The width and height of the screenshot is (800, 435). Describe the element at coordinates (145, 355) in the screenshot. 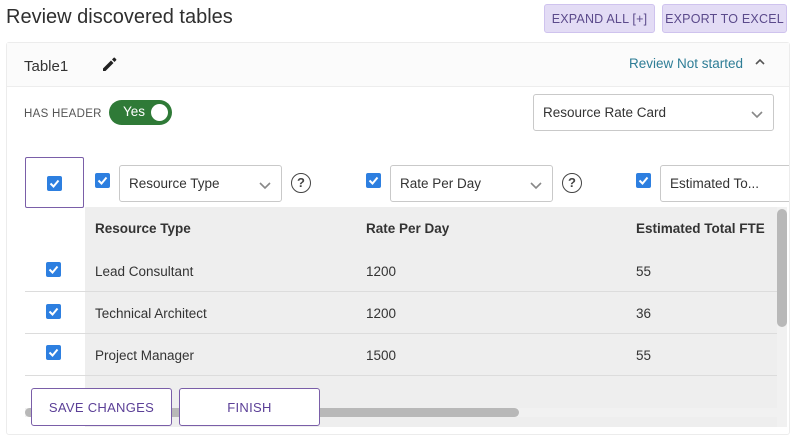

I see `table-cell: Project Manager` at that location.